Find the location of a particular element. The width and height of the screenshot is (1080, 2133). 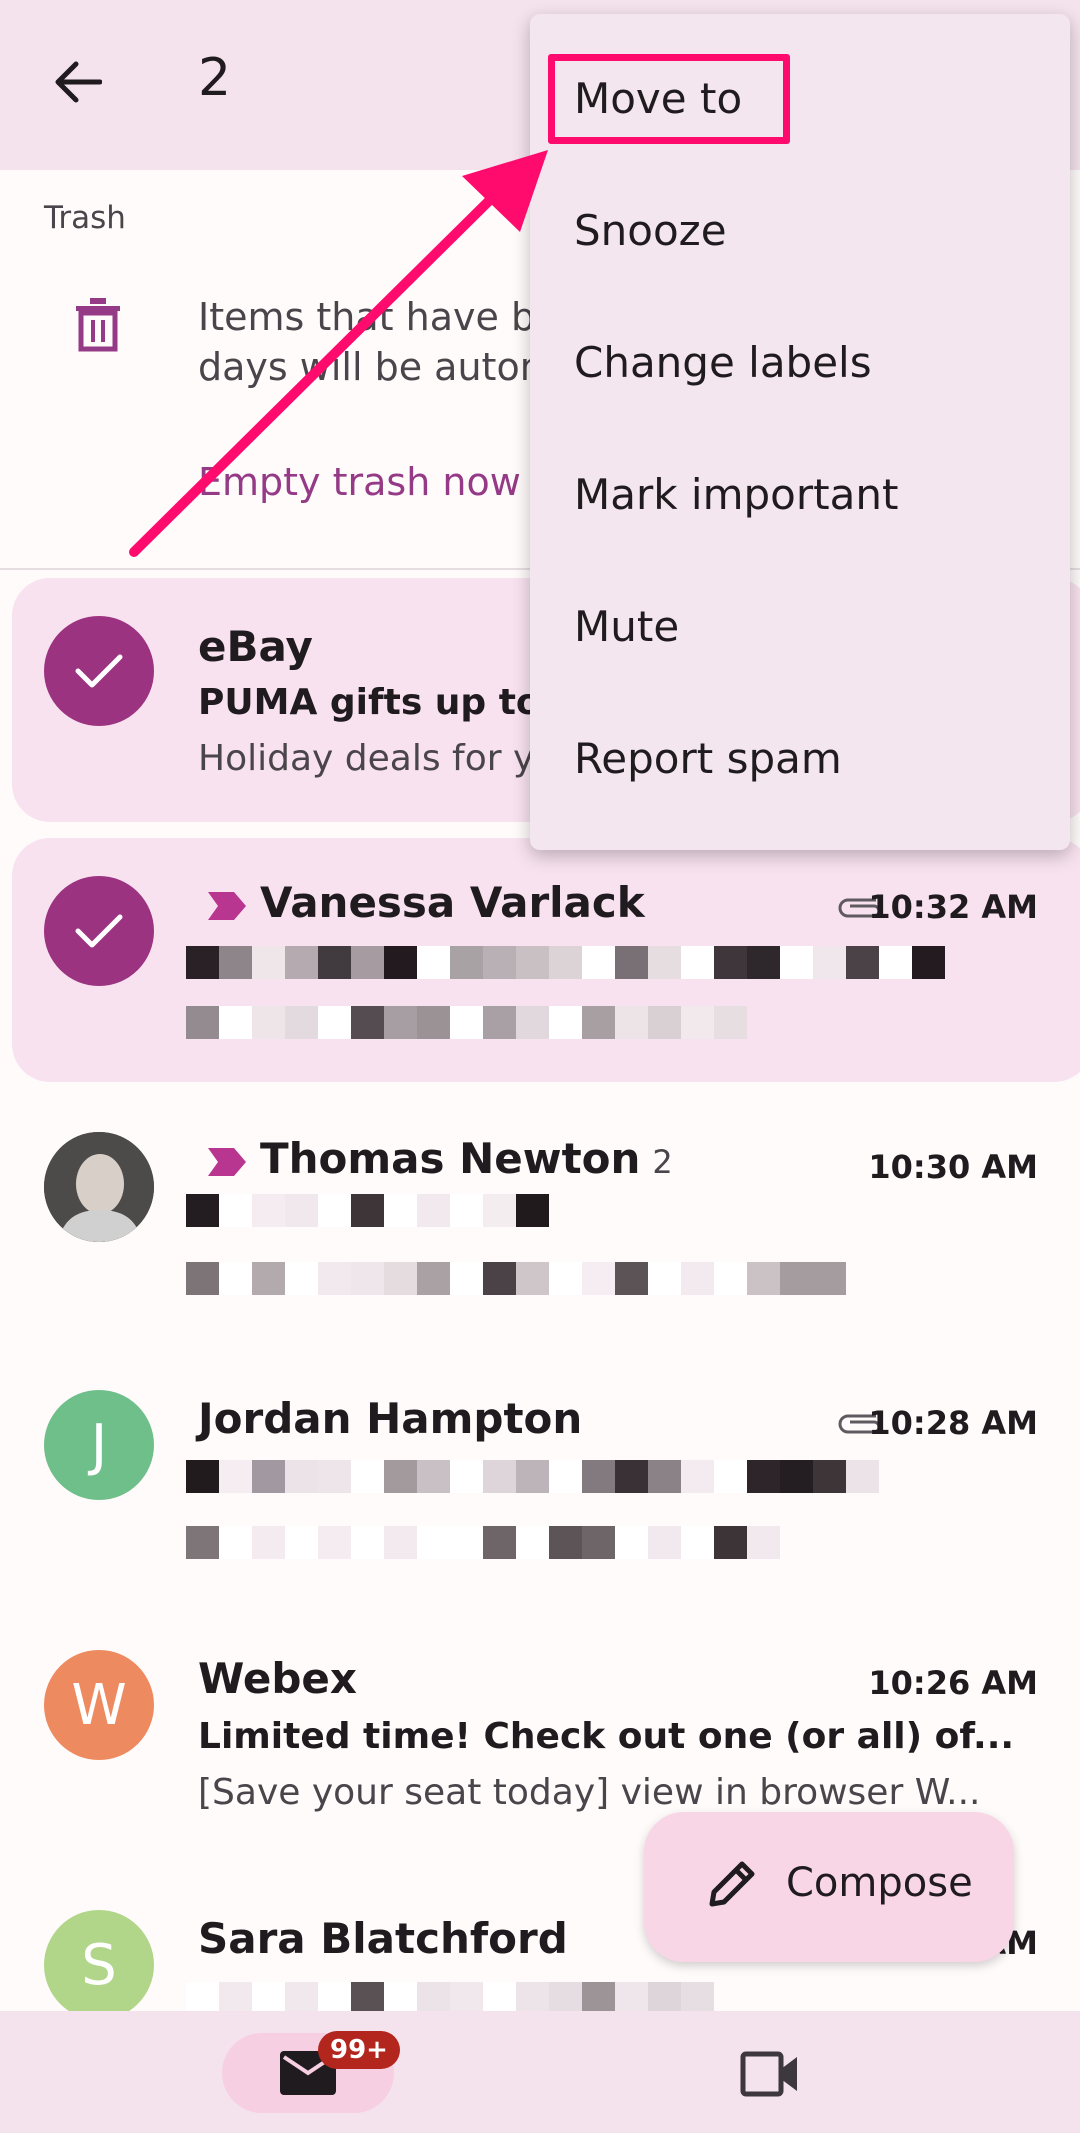

avatar-letter: W is located at coordinates (99, 1705).